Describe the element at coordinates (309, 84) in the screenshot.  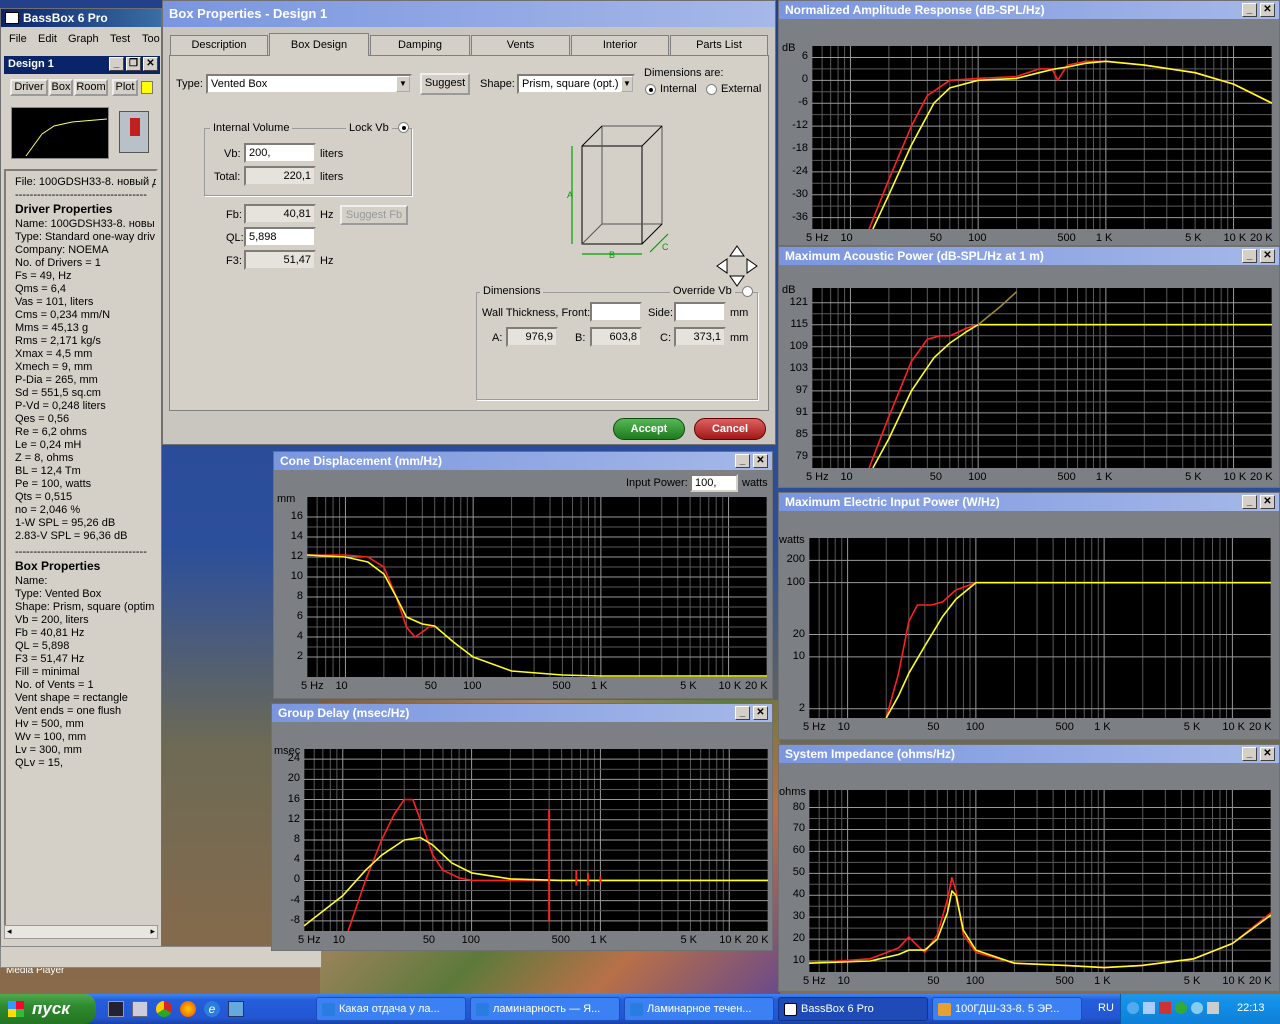
I see `type-select: Vented Box ▼` at that location.